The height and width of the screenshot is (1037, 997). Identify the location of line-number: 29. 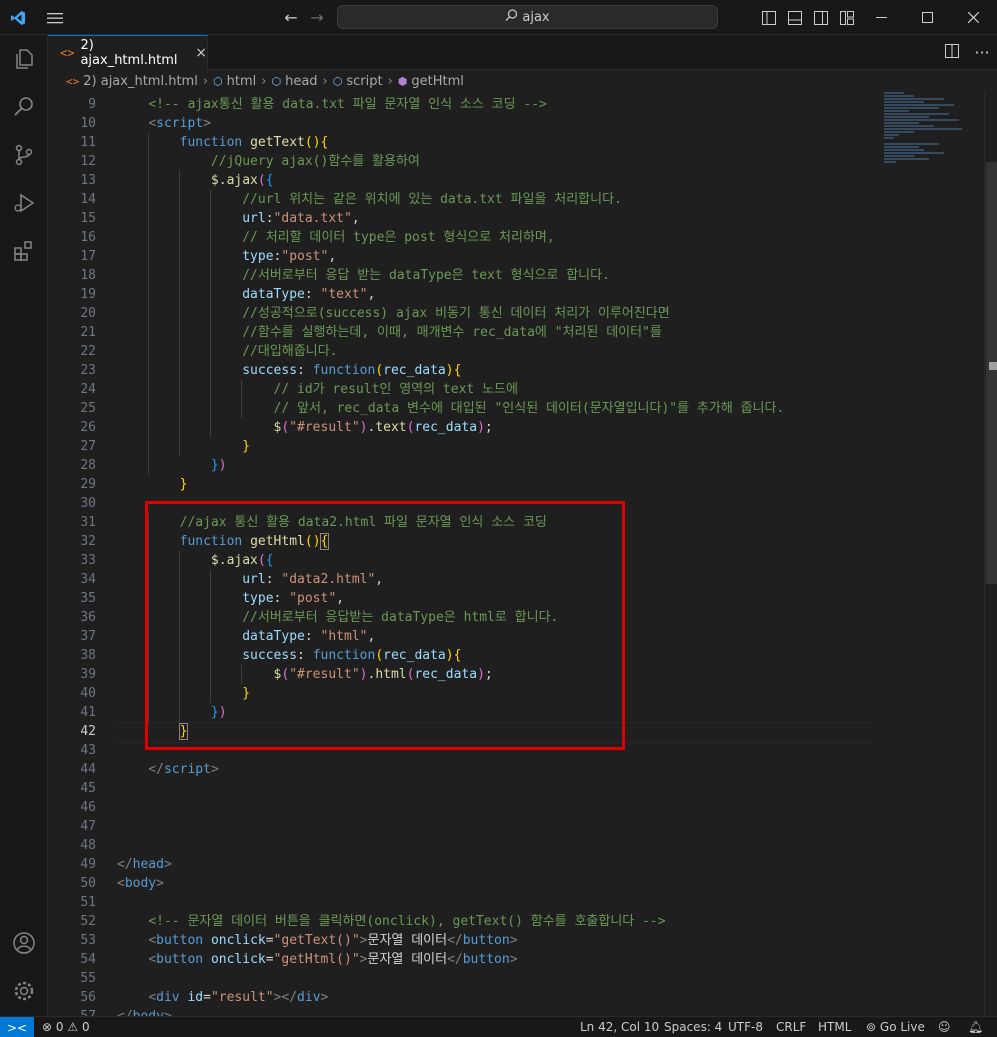
(88, 484).